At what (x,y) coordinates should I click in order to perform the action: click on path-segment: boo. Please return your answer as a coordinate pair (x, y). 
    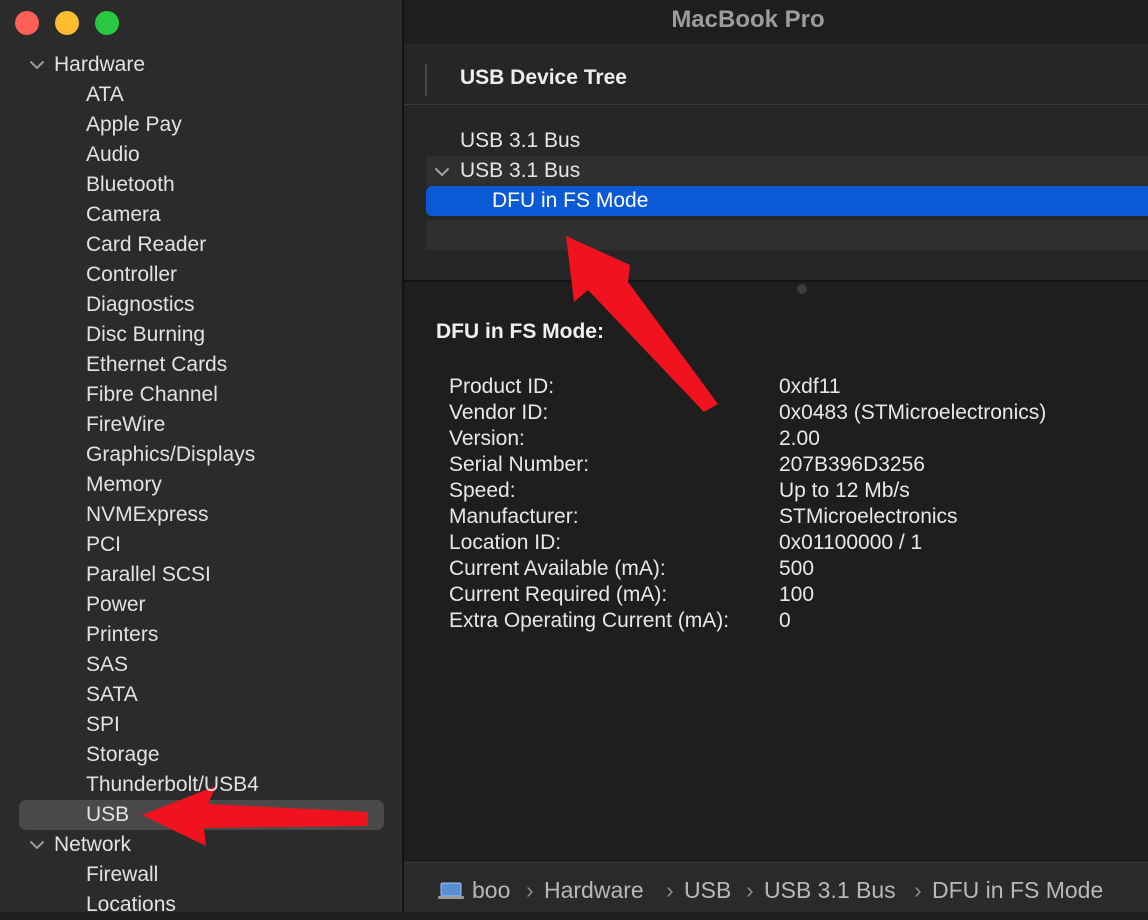
    Looking at the image, I should click on (491, 890).